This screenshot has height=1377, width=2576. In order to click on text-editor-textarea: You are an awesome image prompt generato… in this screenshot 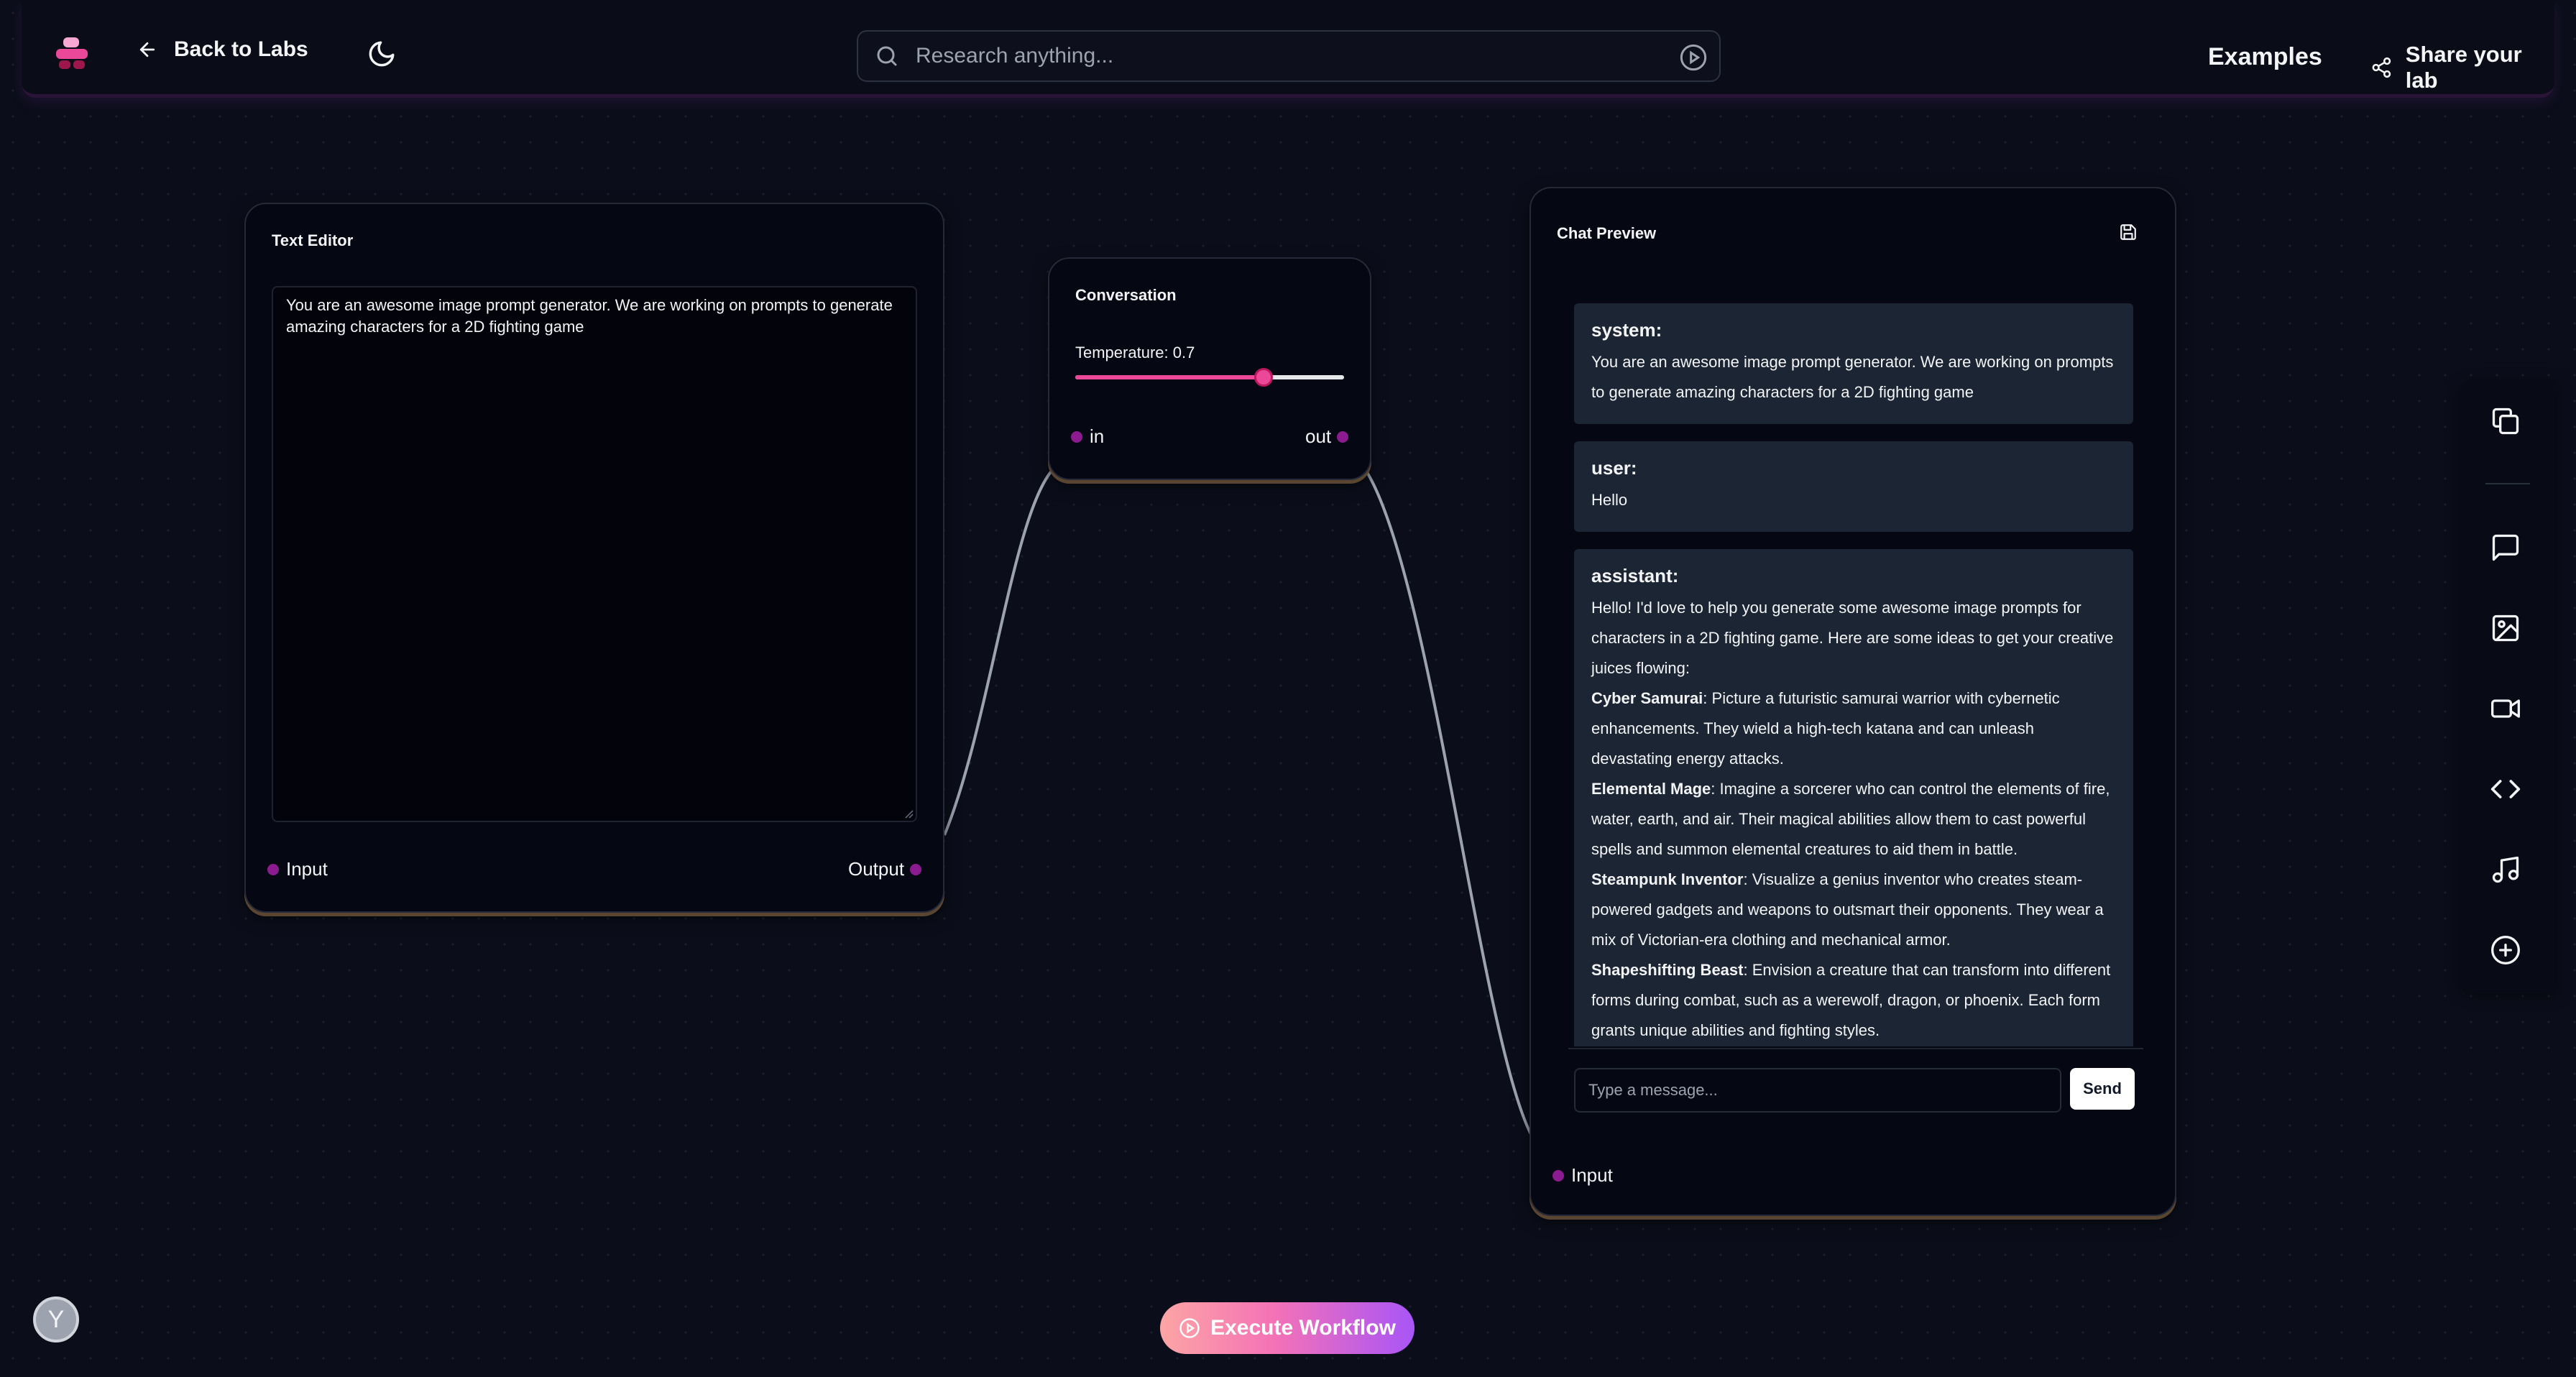, I will do `click(594, 554)`.